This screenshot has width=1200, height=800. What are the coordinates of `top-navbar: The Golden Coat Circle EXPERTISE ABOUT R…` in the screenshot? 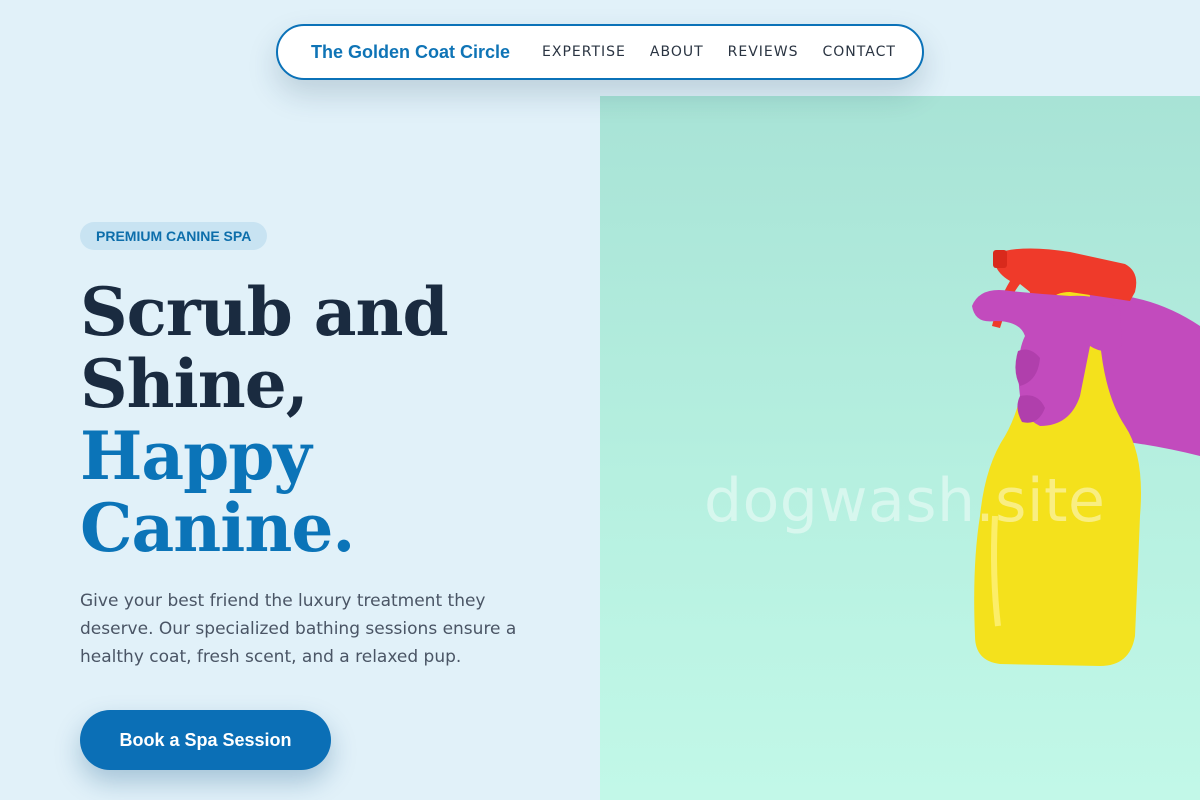 It's located at (600, 52).